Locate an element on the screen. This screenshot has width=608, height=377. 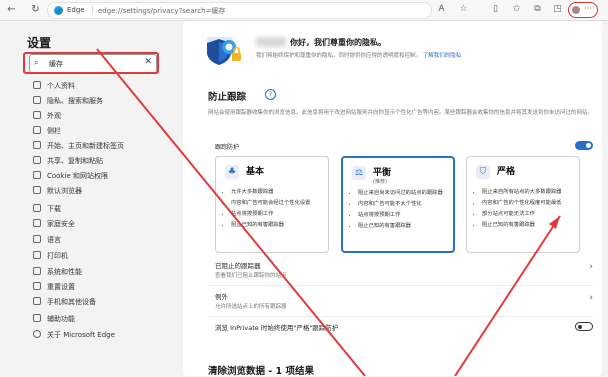
privacy-greeting: 你好，我们尊重你的隐私。 is located at coordinates (338, 42).